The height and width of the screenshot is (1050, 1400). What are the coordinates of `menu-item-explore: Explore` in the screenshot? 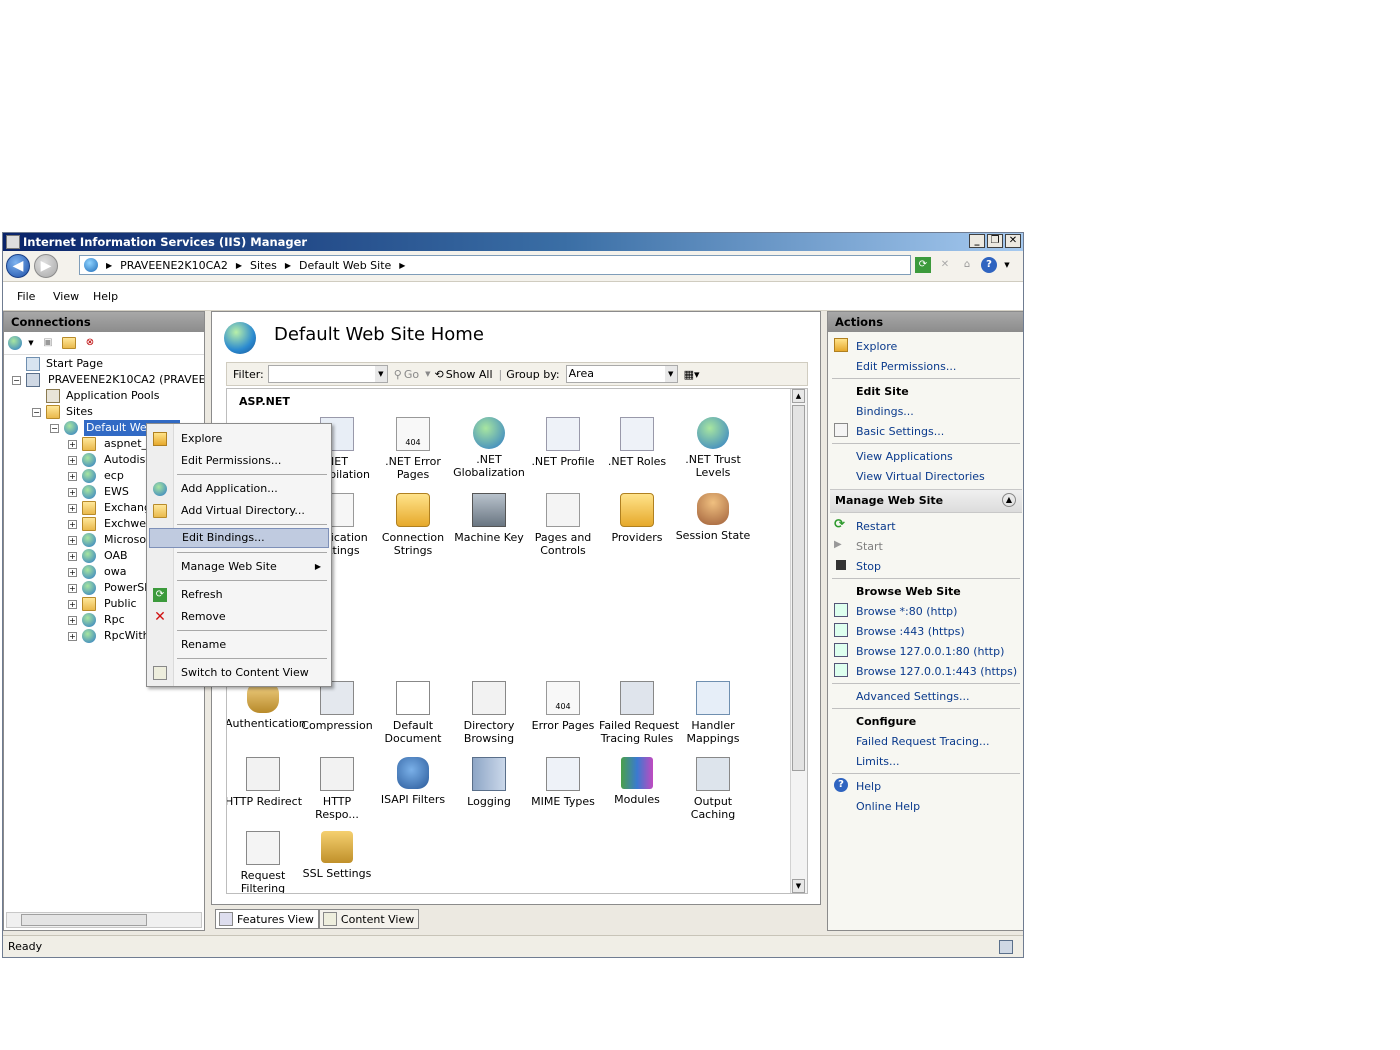 It's located at (239, 439).